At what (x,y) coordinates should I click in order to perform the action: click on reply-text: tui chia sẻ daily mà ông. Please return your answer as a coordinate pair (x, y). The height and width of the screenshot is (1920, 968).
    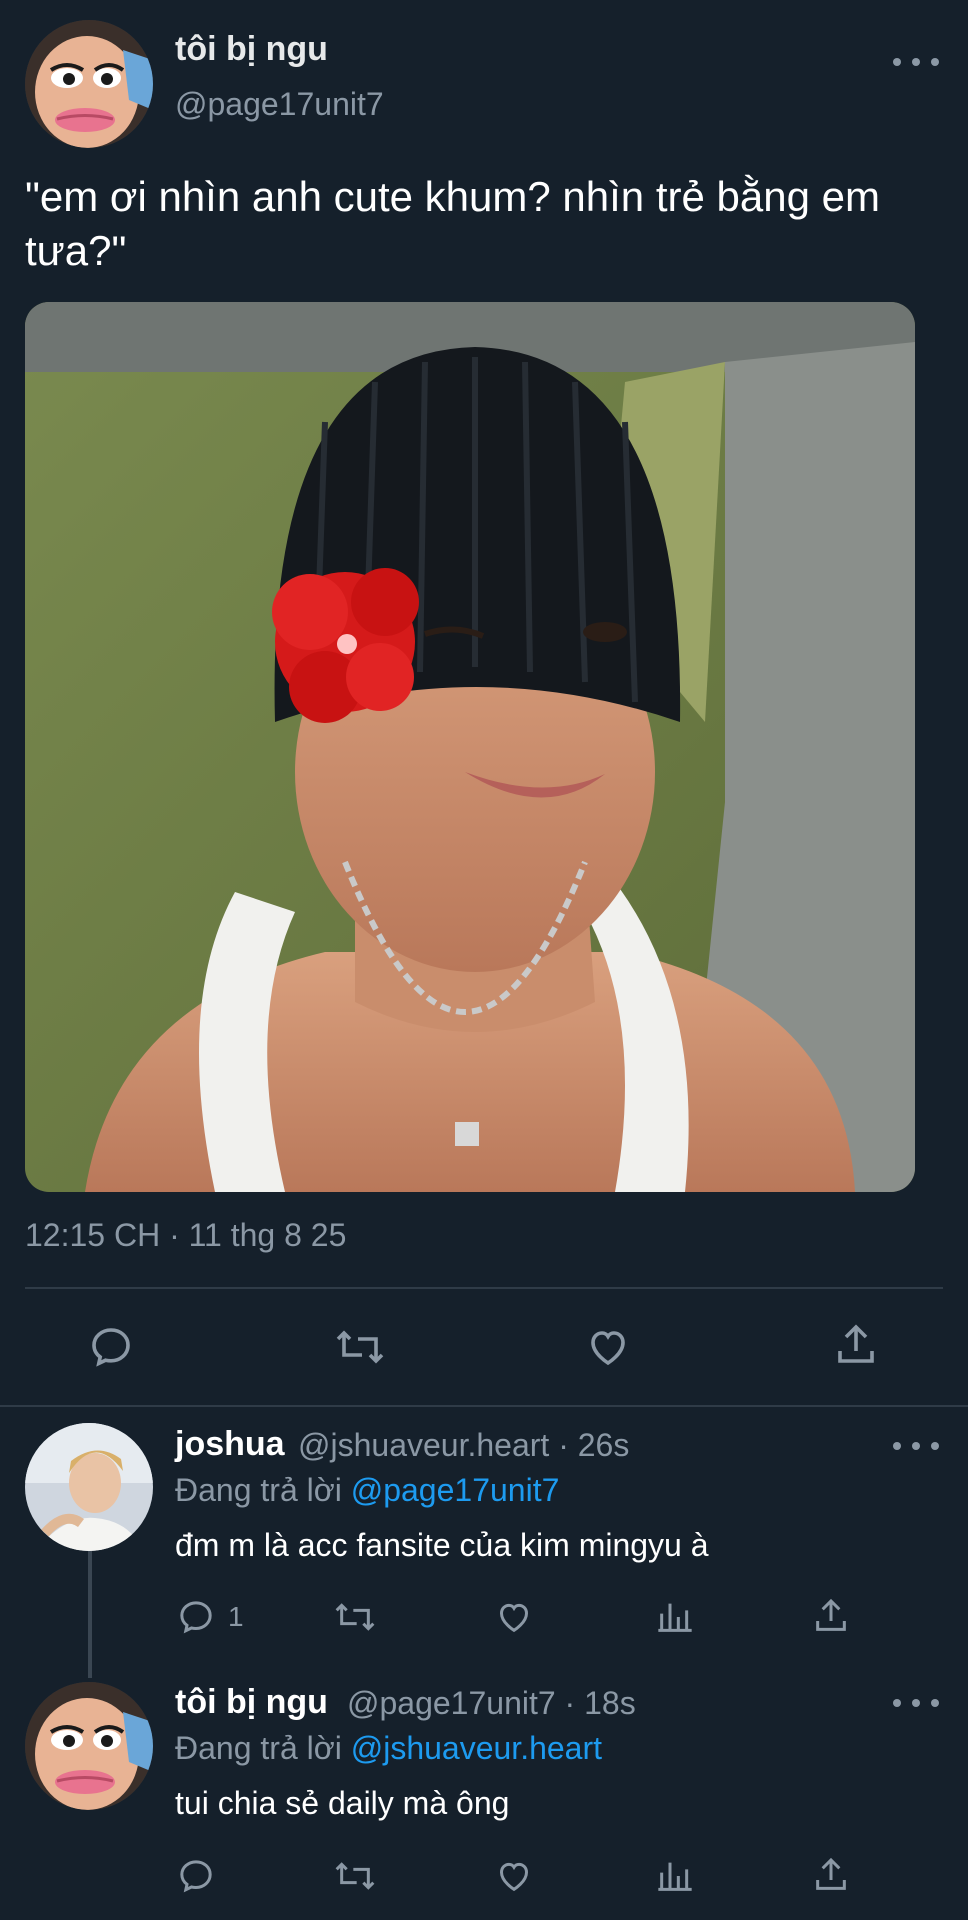
    Looking at the image, I should click on (342, 1803).